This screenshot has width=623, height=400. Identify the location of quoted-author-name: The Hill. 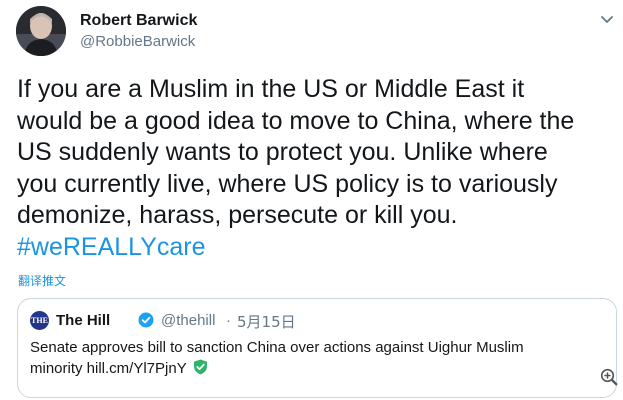
(83, 320).